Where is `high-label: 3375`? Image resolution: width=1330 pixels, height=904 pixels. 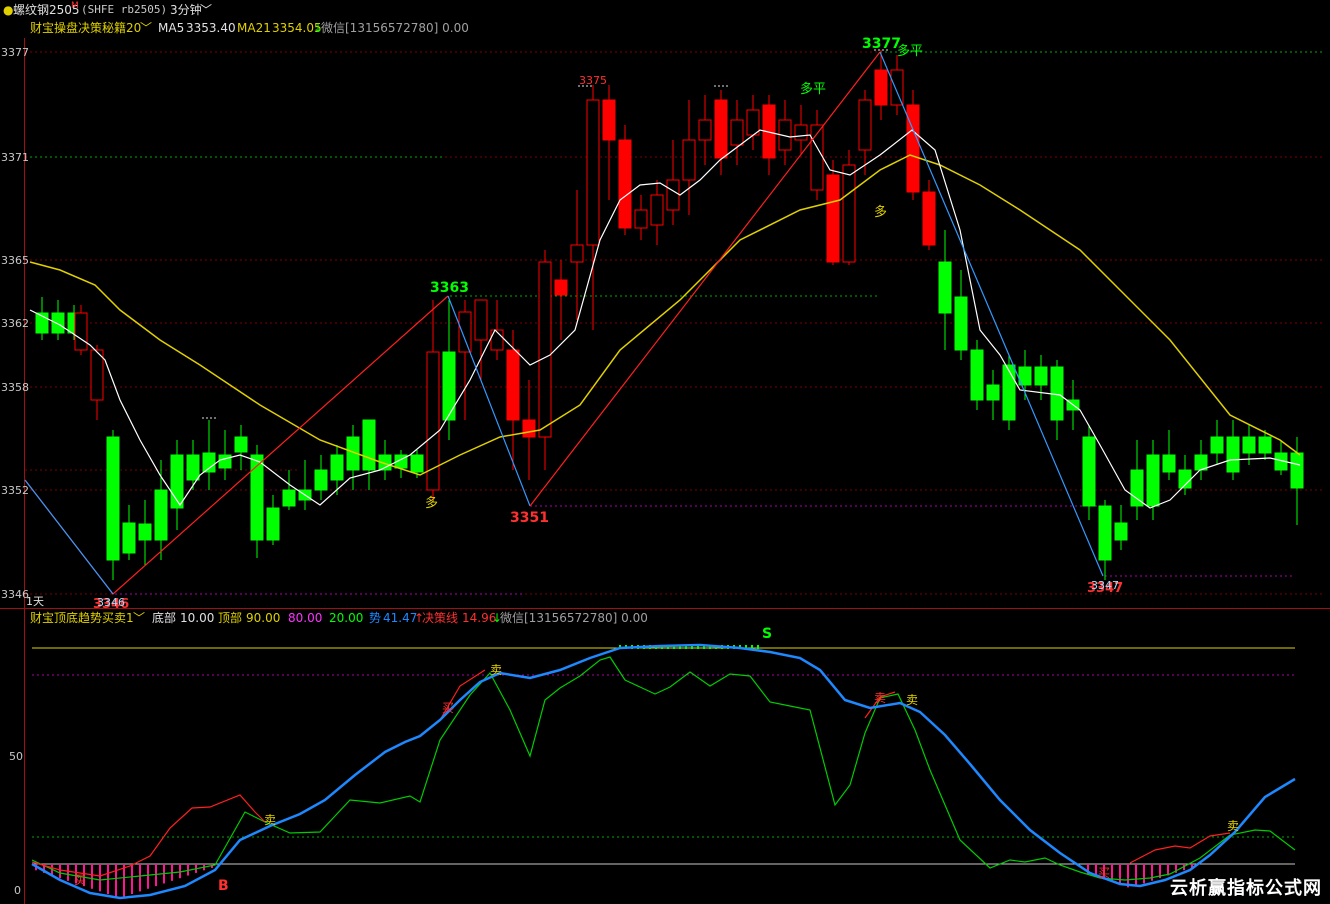
high-label: 3375 is located at coordinates (593, 80).